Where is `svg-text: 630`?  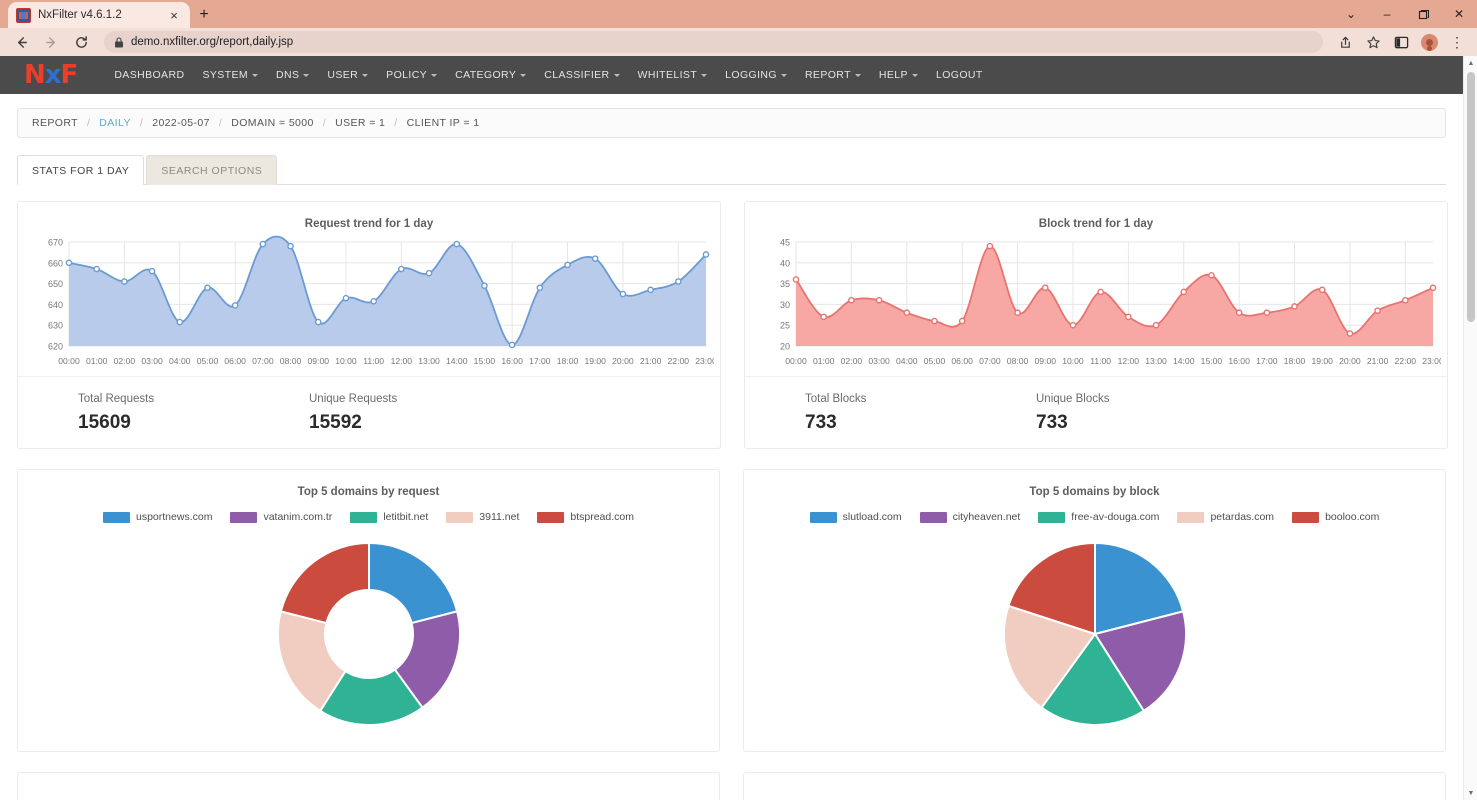
svg-text: 630 is located at coordinates (55, 326).